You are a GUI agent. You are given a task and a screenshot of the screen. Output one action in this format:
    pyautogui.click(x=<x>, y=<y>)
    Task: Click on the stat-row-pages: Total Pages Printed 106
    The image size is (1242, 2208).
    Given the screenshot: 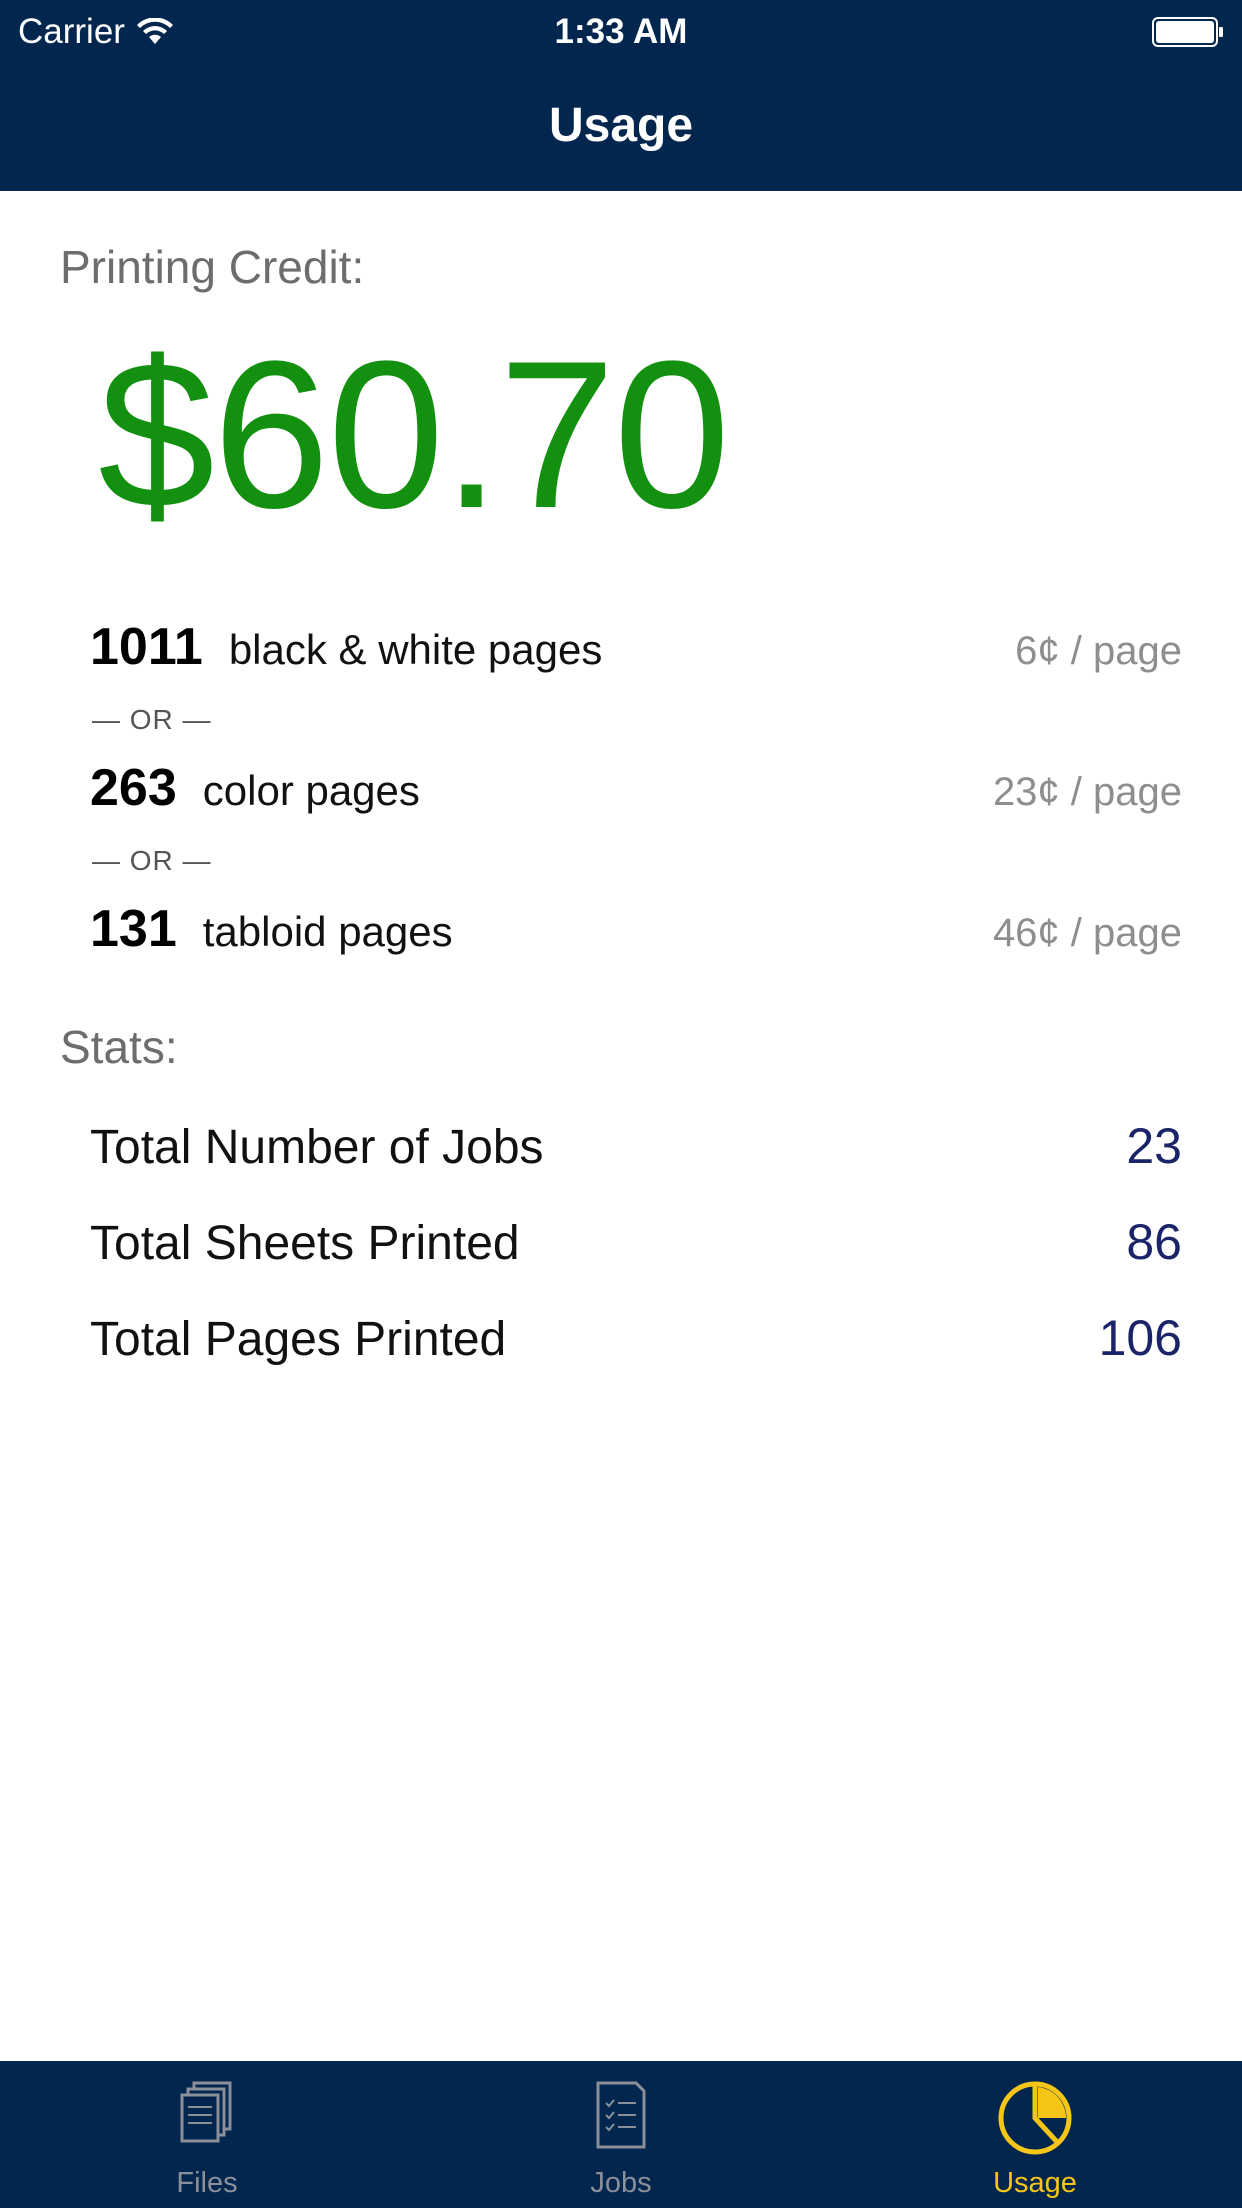 What is the action you would take?
    pyautogui.click(x=636, y=1338)
    